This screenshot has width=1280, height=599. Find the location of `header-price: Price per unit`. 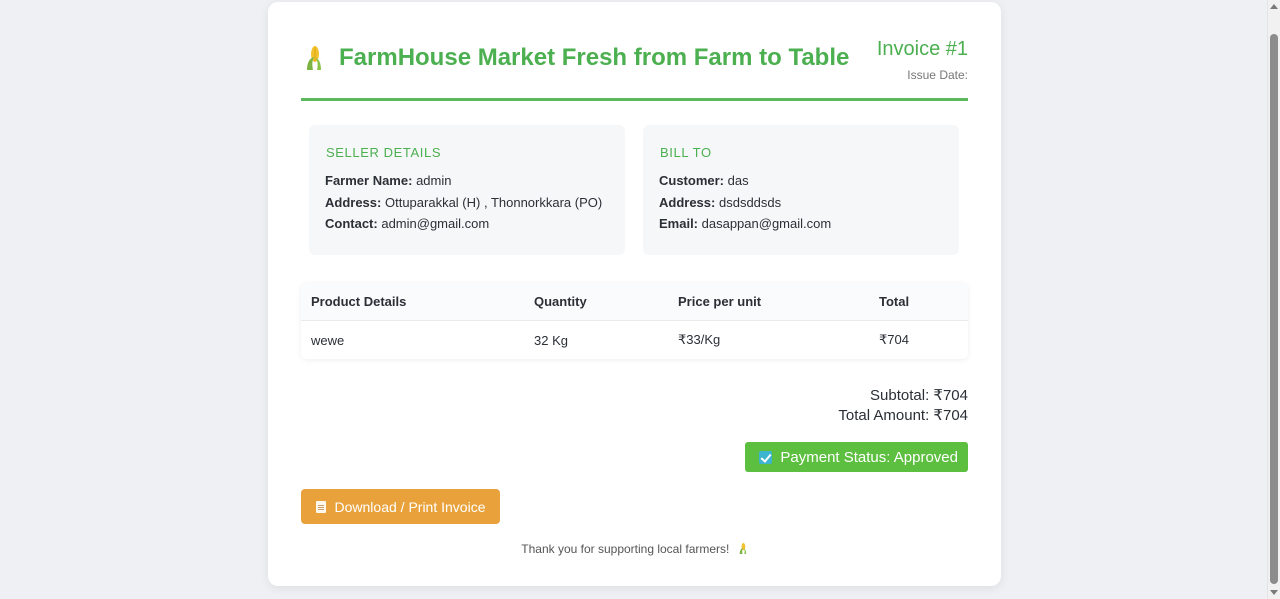

header-price: Price per unit is located at coordinates (768, 302).